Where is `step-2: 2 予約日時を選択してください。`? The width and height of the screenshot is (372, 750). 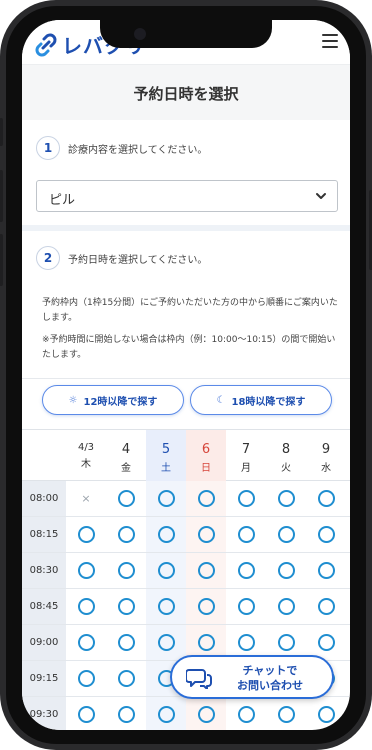 step-2: 2 予約日時を選択してください。 is located at coordinates (121, 258).